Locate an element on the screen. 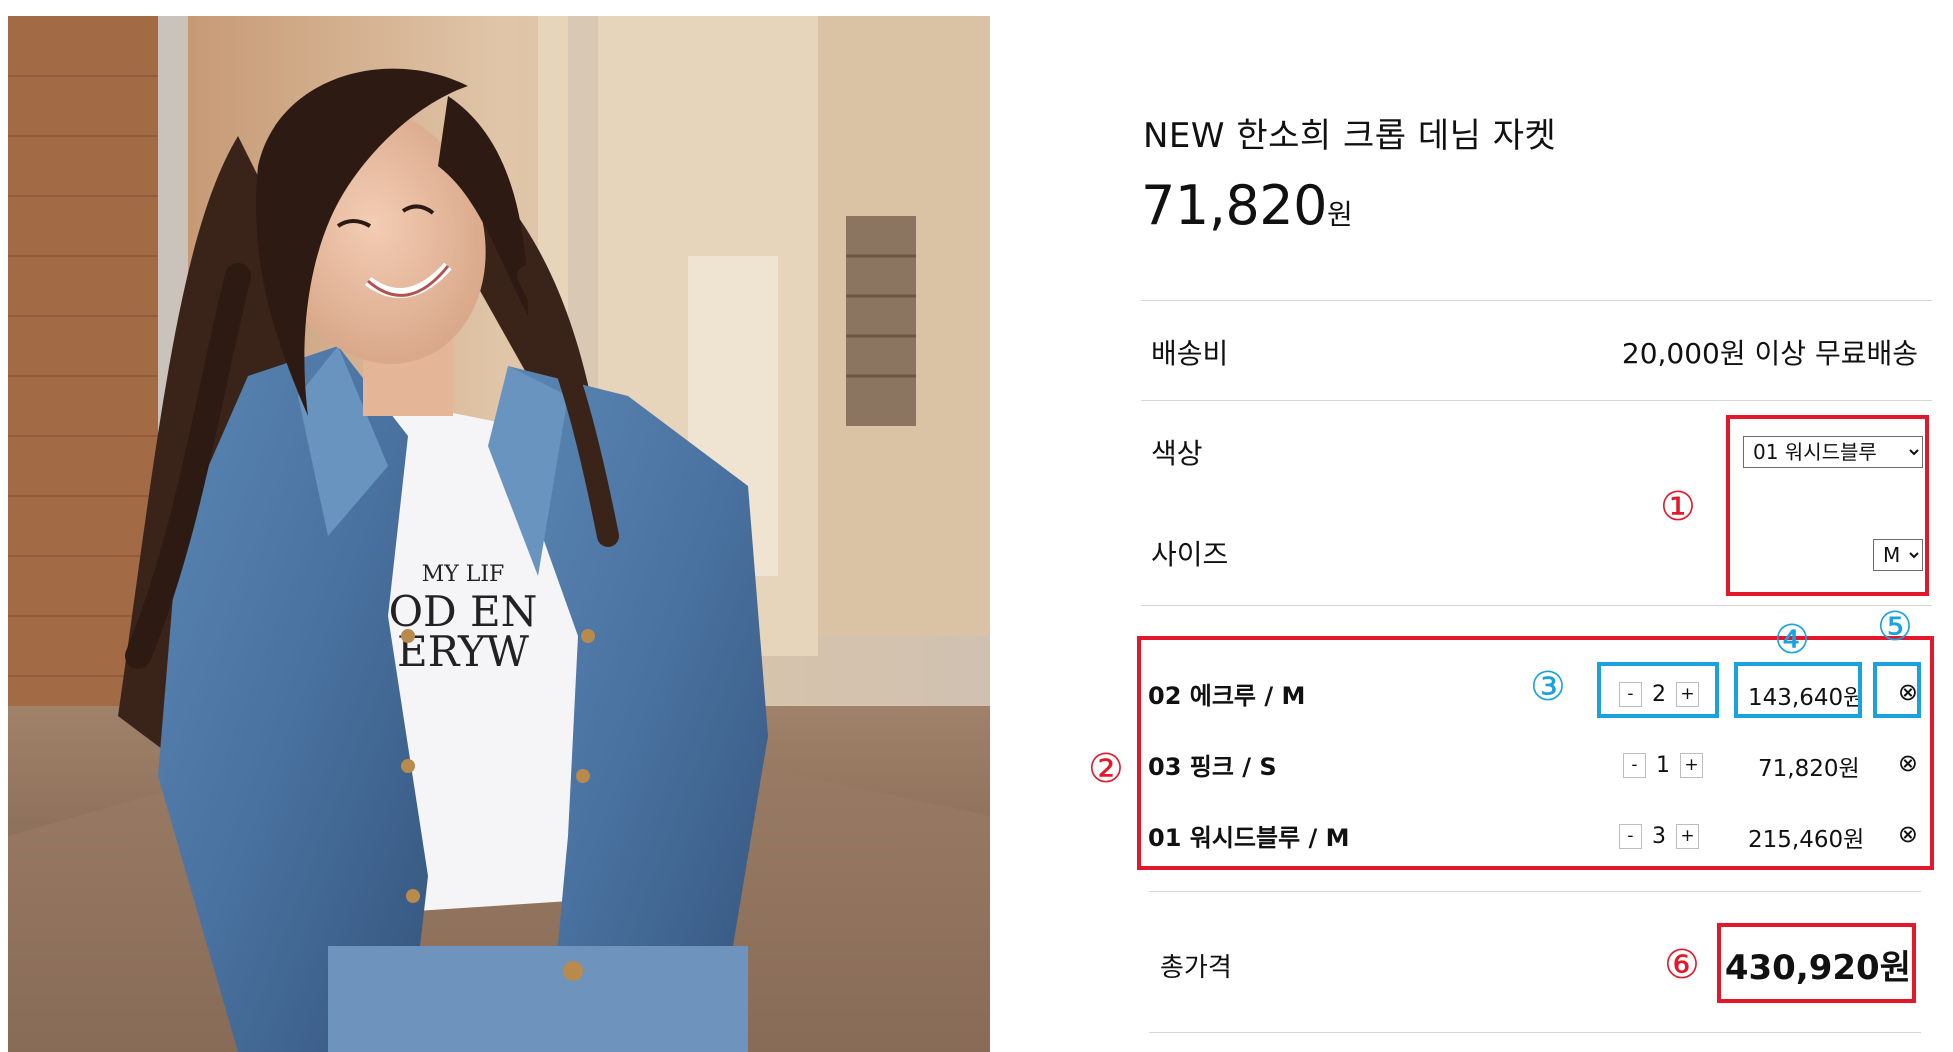 The image size is (1953, 1052). product-price: 71,820원 is located at coordinates (1247, 205).